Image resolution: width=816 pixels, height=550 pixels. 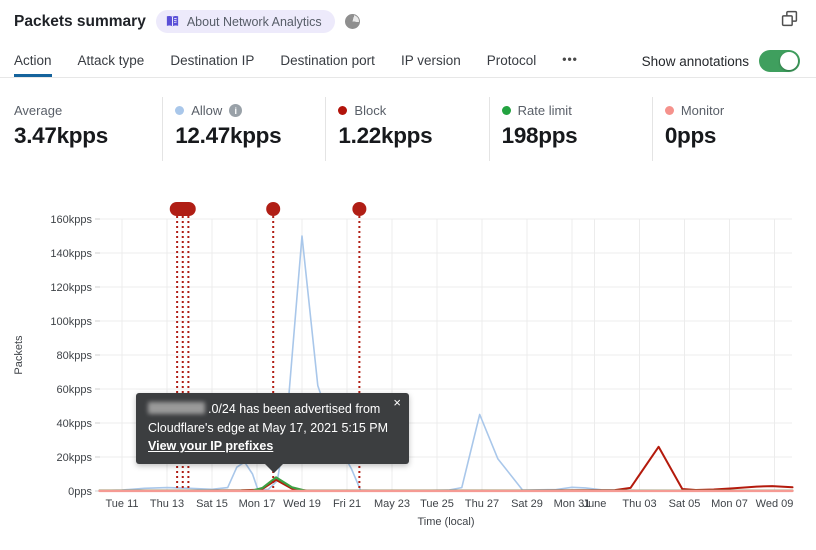 I want to click on stat-average: Average 3.47kpps, so click(x=81, y=129).